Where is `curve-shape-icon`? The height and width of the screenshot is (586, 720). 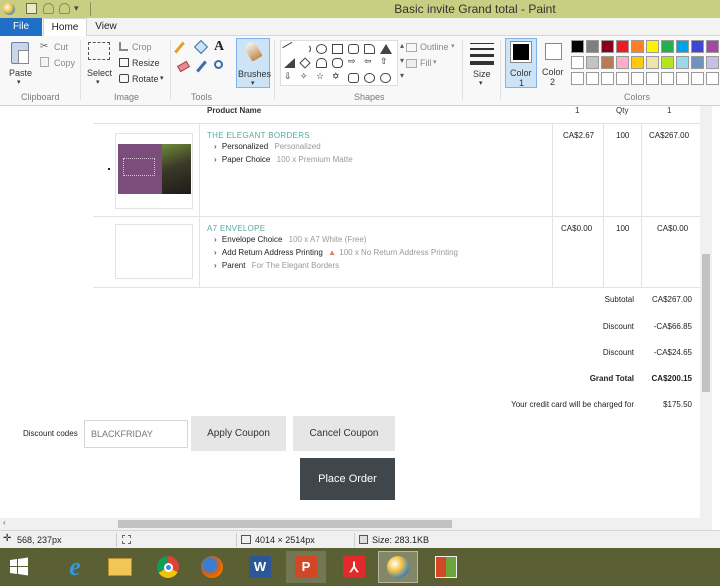 curve-shape-icon is located at coordinates (305, 49).